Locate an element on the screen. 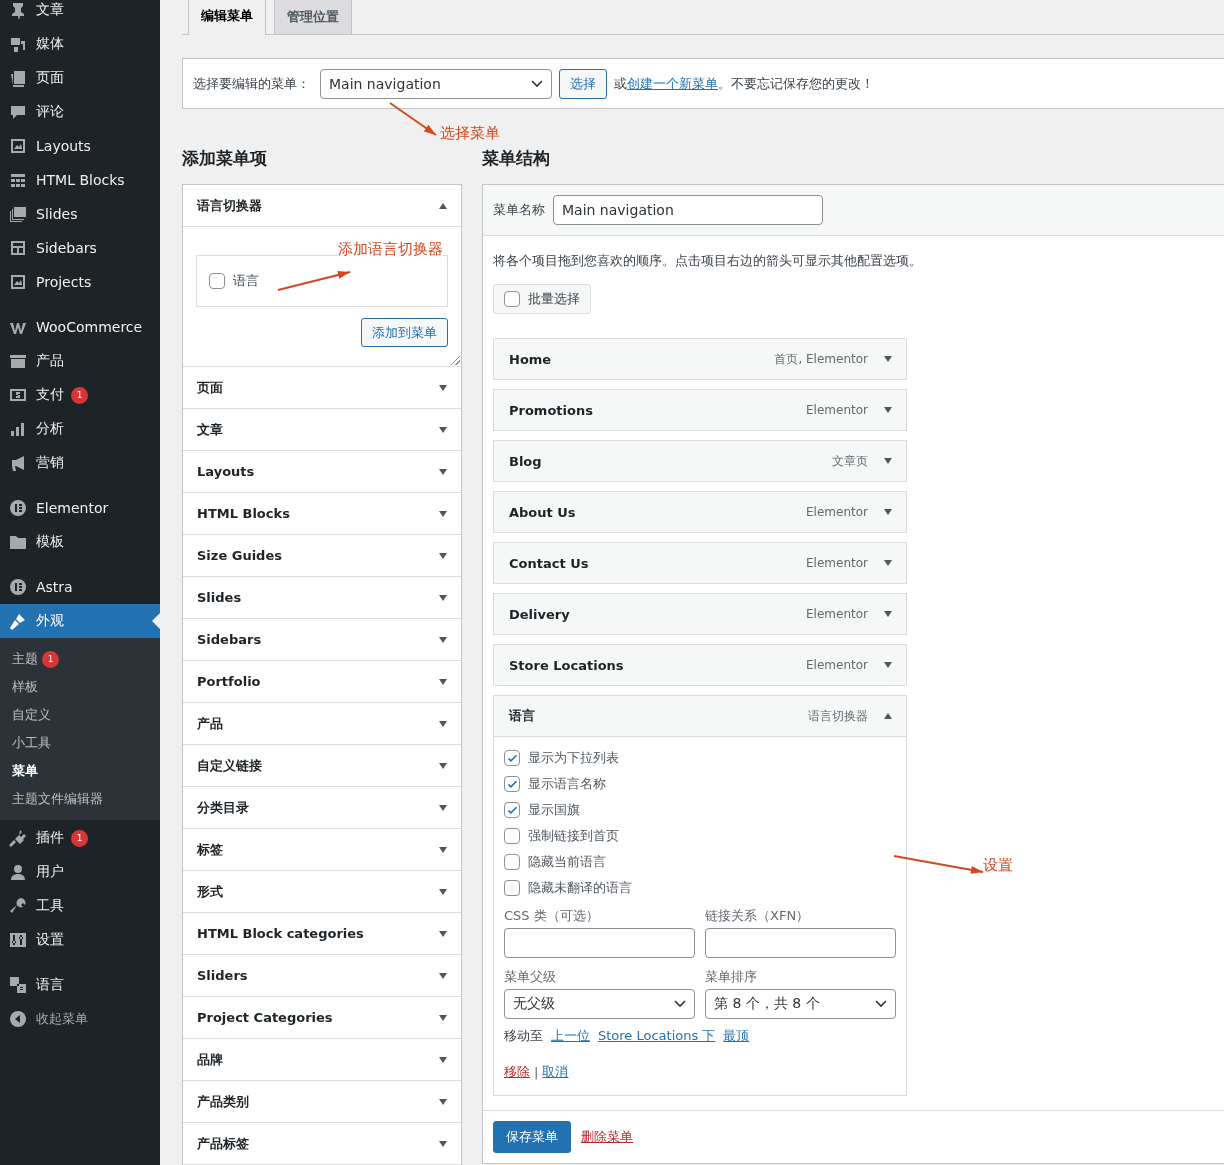 This screenshot has width=1224, height=1165. menu-item-bar: Home 首页, Elementor is located at coordinates (700, 359).